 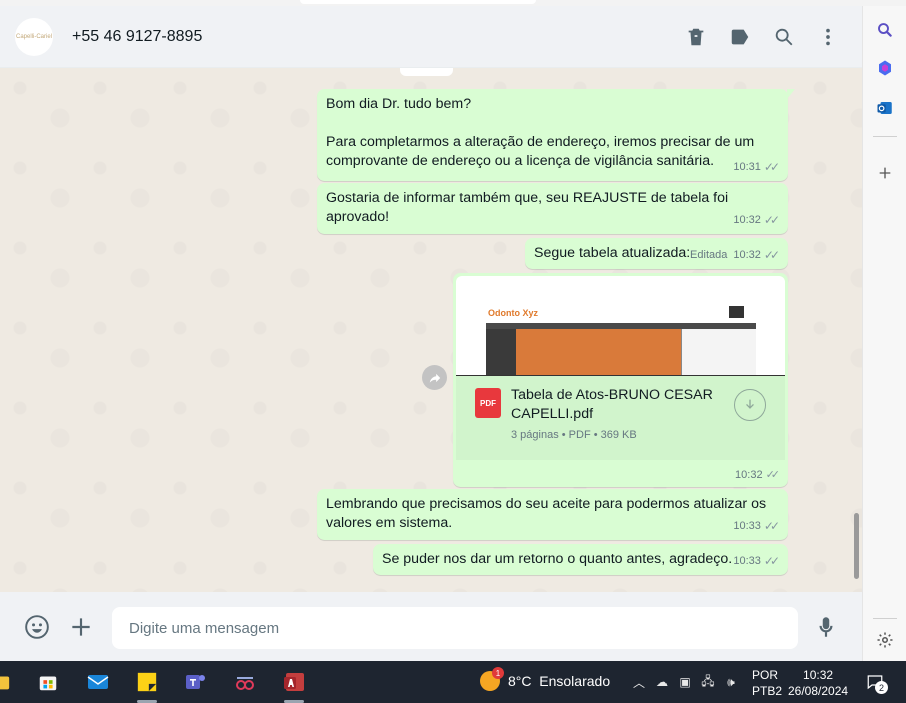 I want to click on message-bubble: Segue tabela atualizada: Editada 10:32 ✓✓, so click(x=656, y=253).